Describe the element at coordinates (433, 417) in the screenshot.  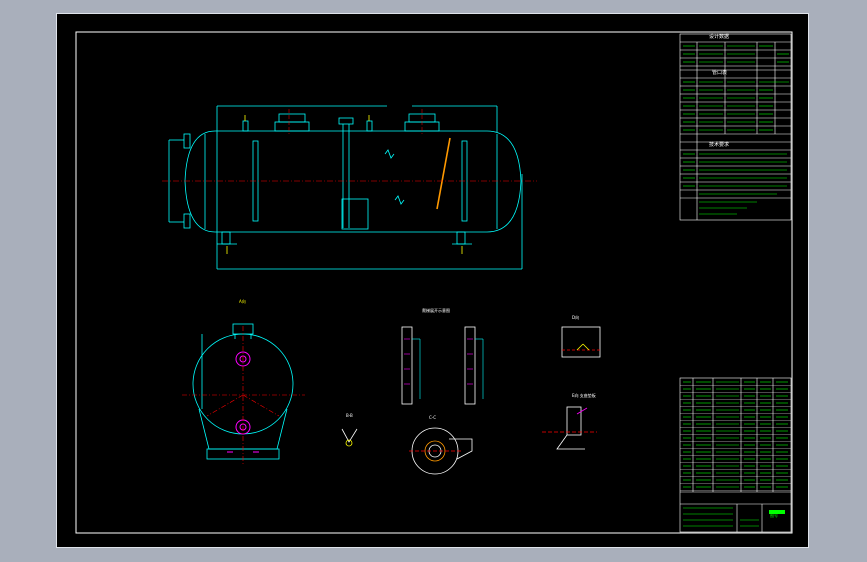
I see `detail-c-label: C-C` at that location.